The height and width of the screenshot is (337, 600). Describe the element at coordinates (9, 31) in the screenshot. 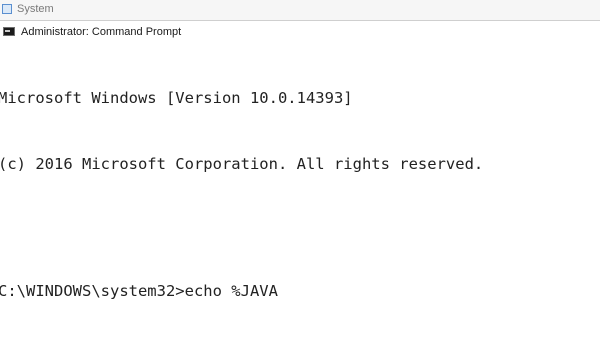

I see `command-prompt-icon` at that location.